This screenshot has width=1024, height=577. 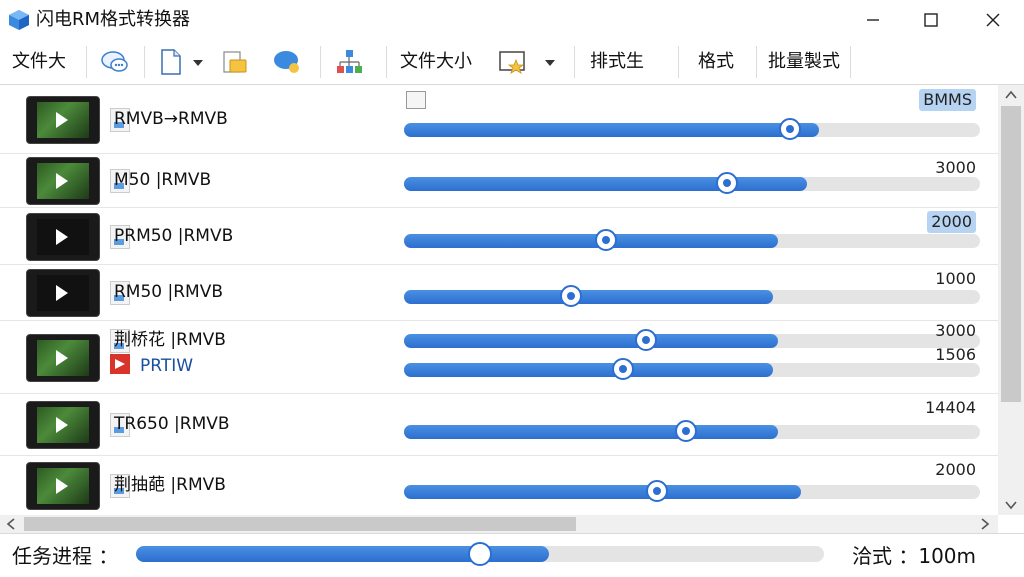 I want to click on list-item: TR650 |RMVB 14404, so click(x=499, y=424).